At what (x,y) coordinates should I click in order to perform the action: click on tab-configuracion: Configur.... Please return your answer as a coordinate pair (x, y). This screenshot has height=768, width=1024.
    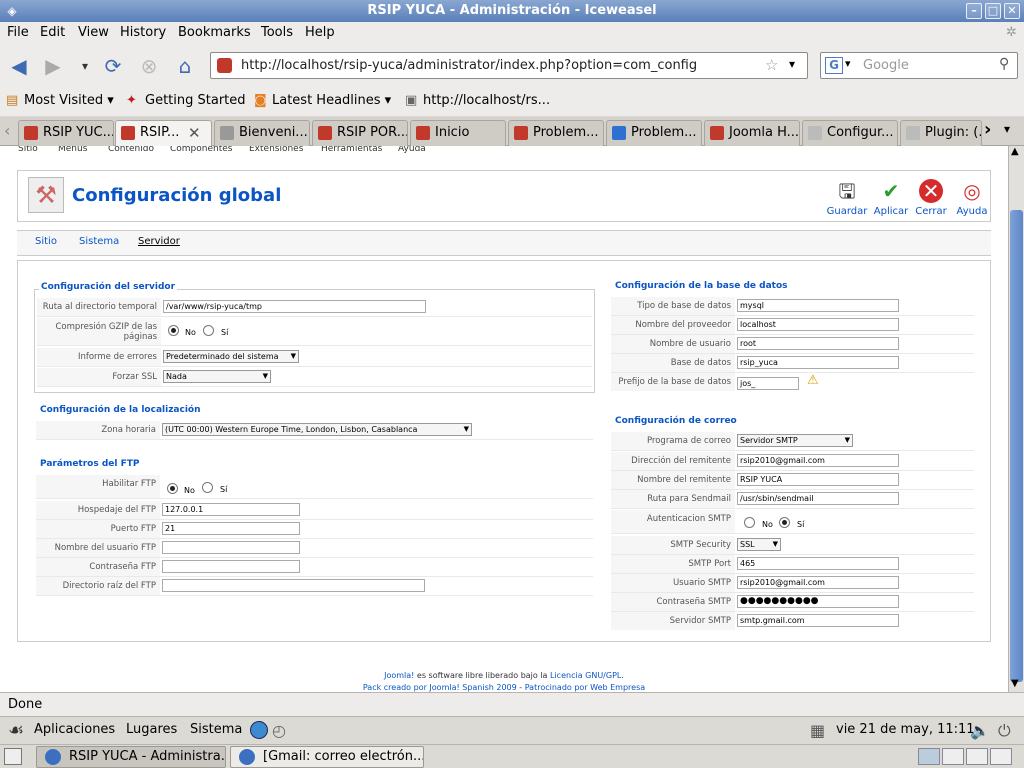
    Looking at the image, I should click on (850, 133).